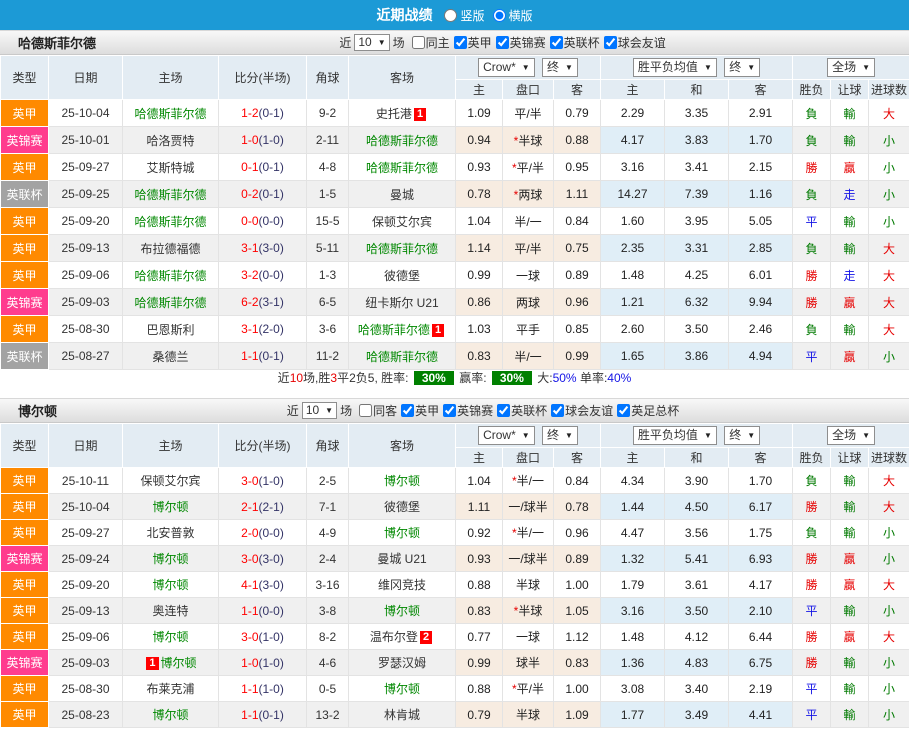 Image resolution: width=909 pixels, height=752 pixels. I want to click on home-team-cell: 奥连特, so click(170, 610).